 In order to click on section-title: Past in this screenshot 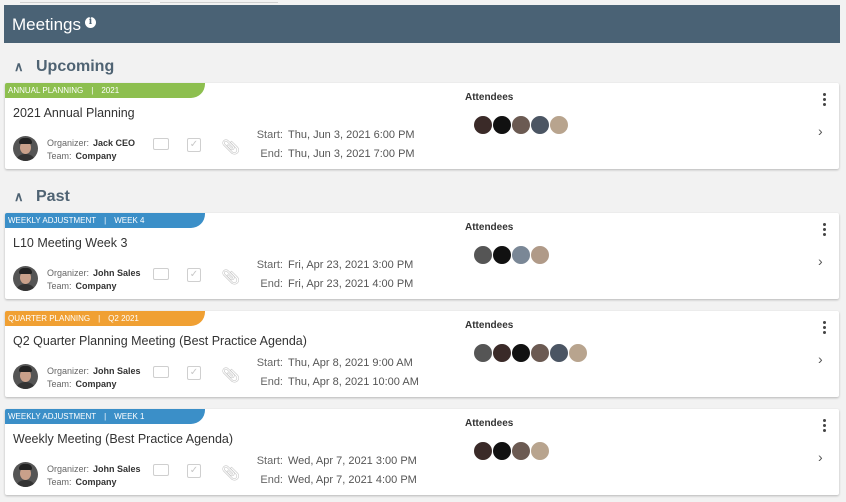, I will do `click(53, 196)`.